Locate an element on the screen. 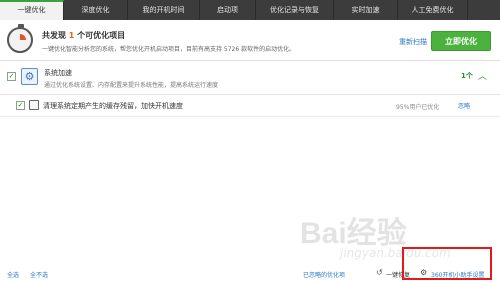  item-user-percentage: 95%用户已优化 is located at coordinates (418, 107).